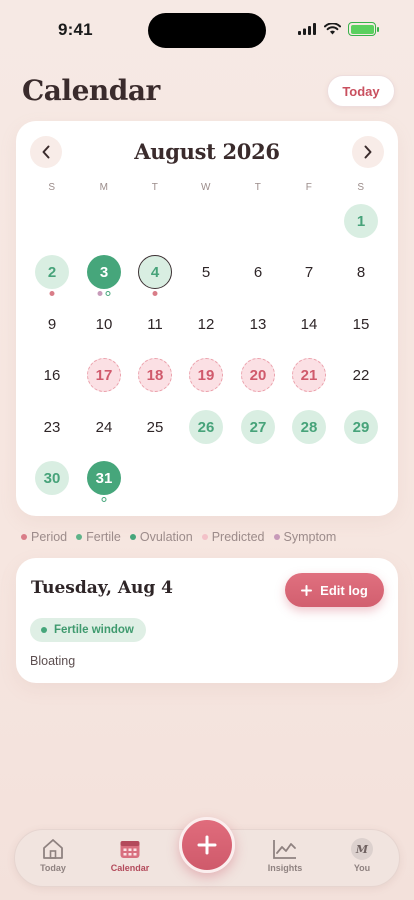 This screenshot has height=900, width=414. Describe the element at coordinates (258, 324) in the screenshot. I see `day-cell: 13` at that location.